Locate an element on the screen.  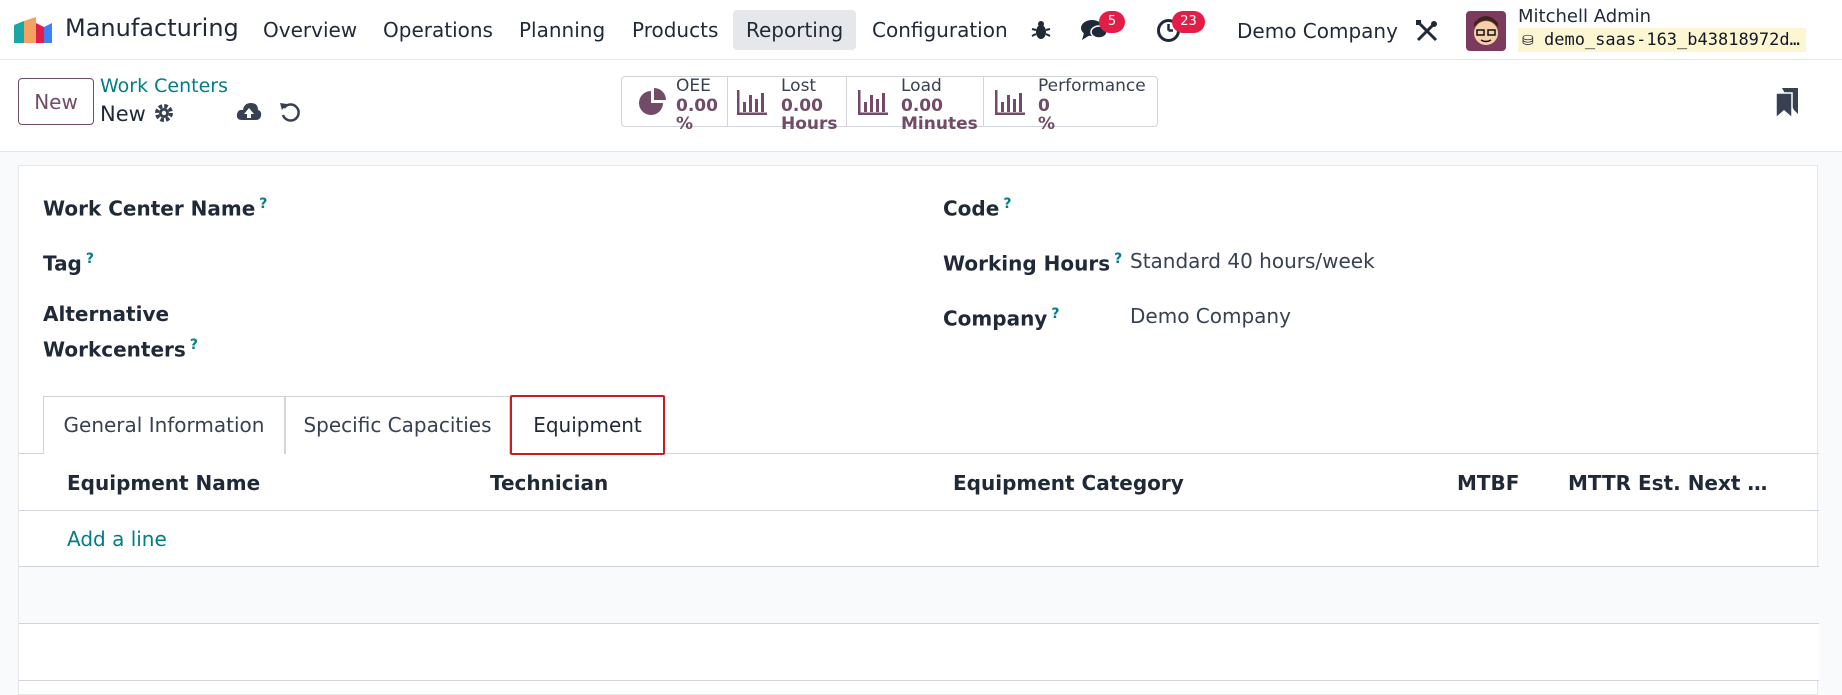
app-name: Manufacturing is located at coordinates (152, 28).